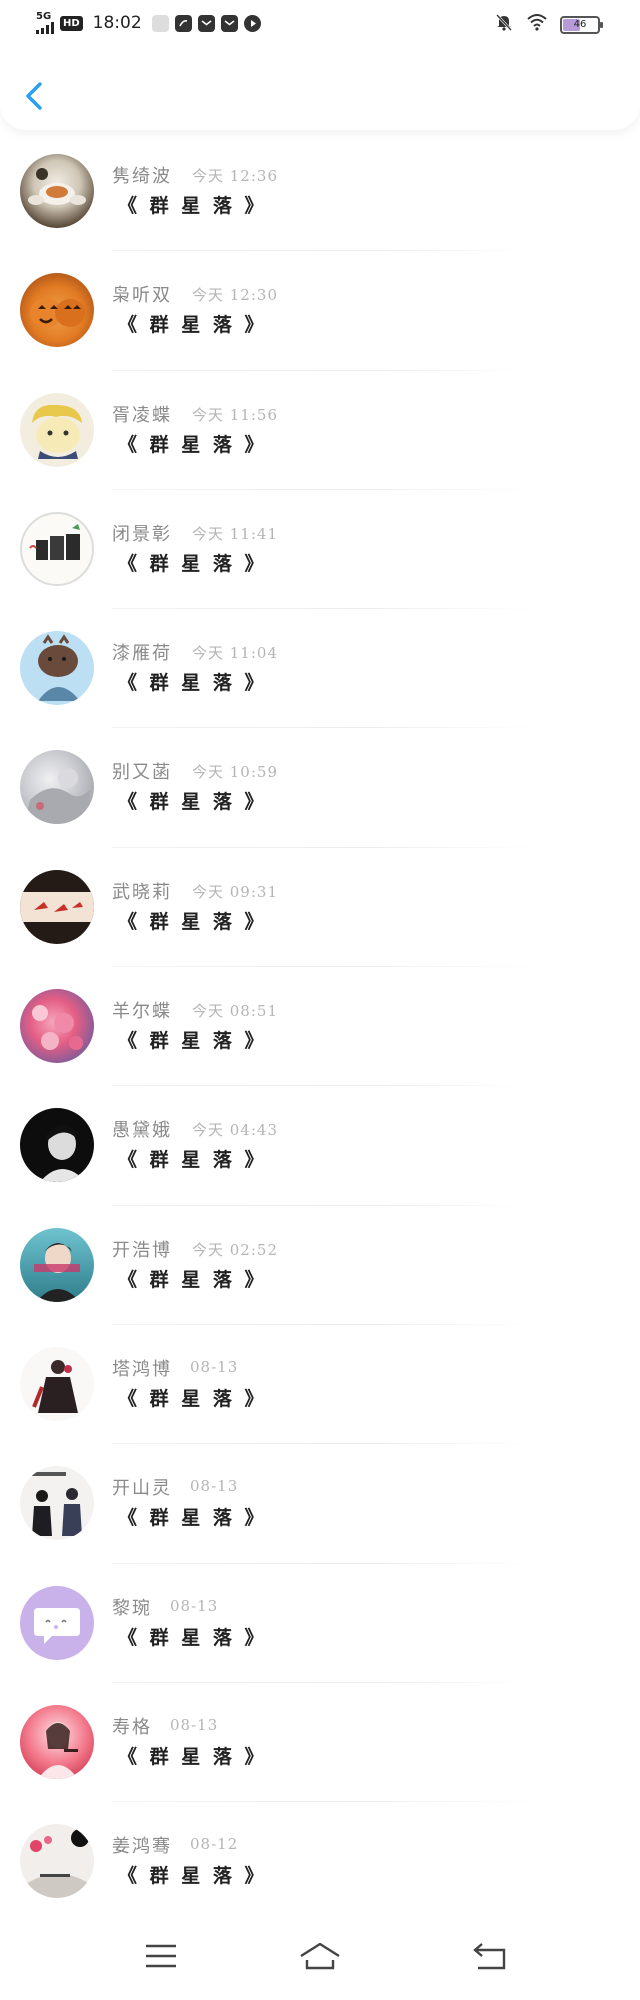 The image size is (640, 2000). I want to click on list-item: 别又菡 今天 10:59 《 群 星 落 》, so click(320, 788).